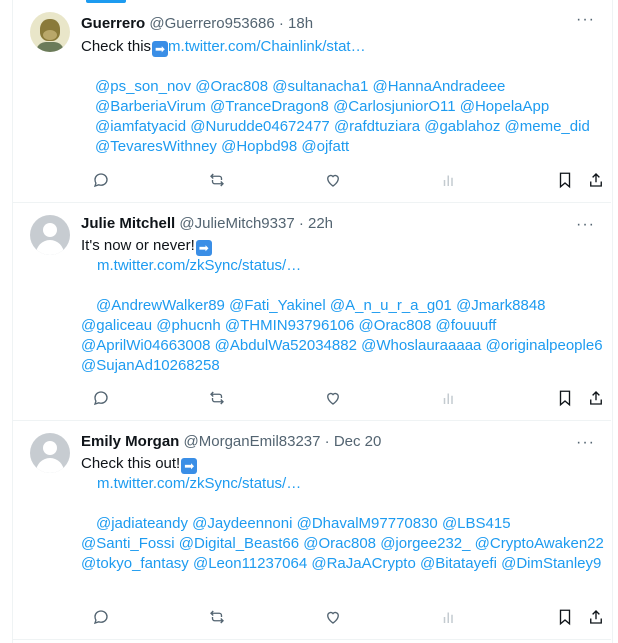 This screenshot has width=618, height=643. Describe the element at coordinates (421, 345) in the screenshot. I see `mention-link: @Whoslauraaaaa` at that location.